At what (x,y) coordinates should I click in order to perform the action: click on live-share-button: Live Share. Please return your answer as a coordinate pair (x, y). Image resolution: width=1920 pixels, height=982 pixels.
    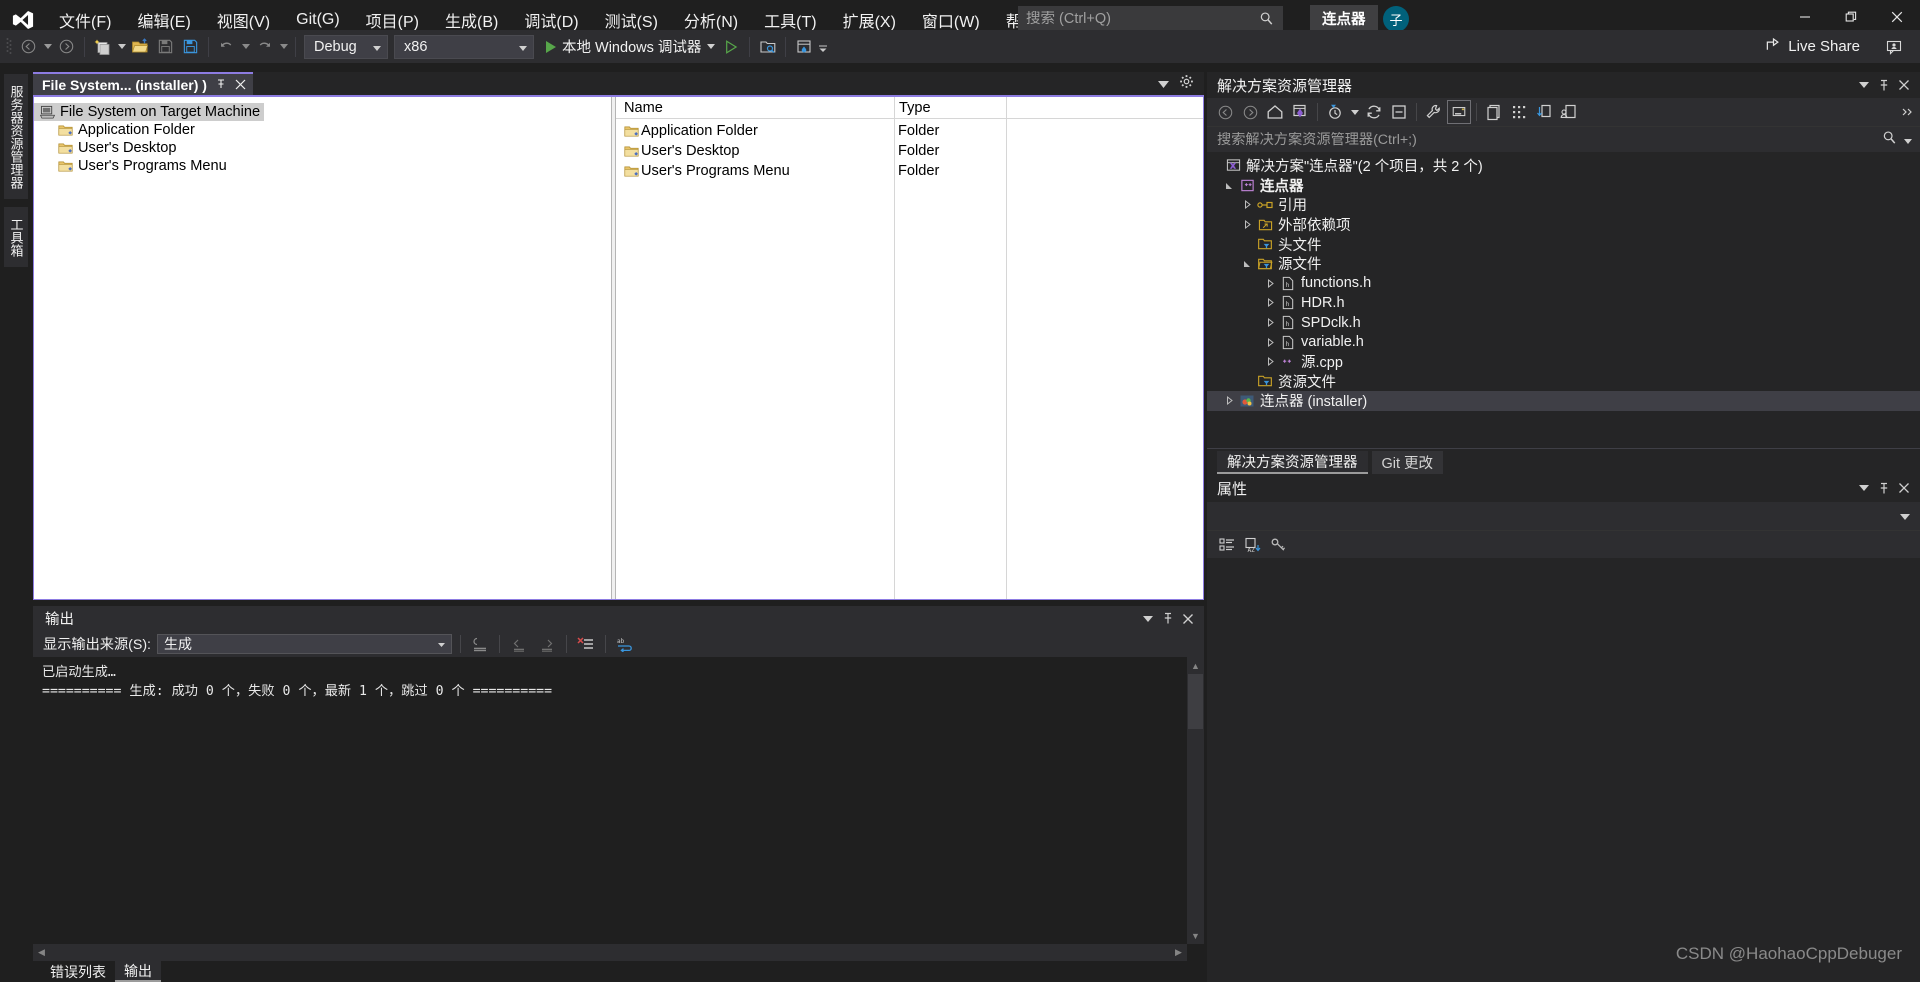
    Looking at the image, I should click on (1812, 46).